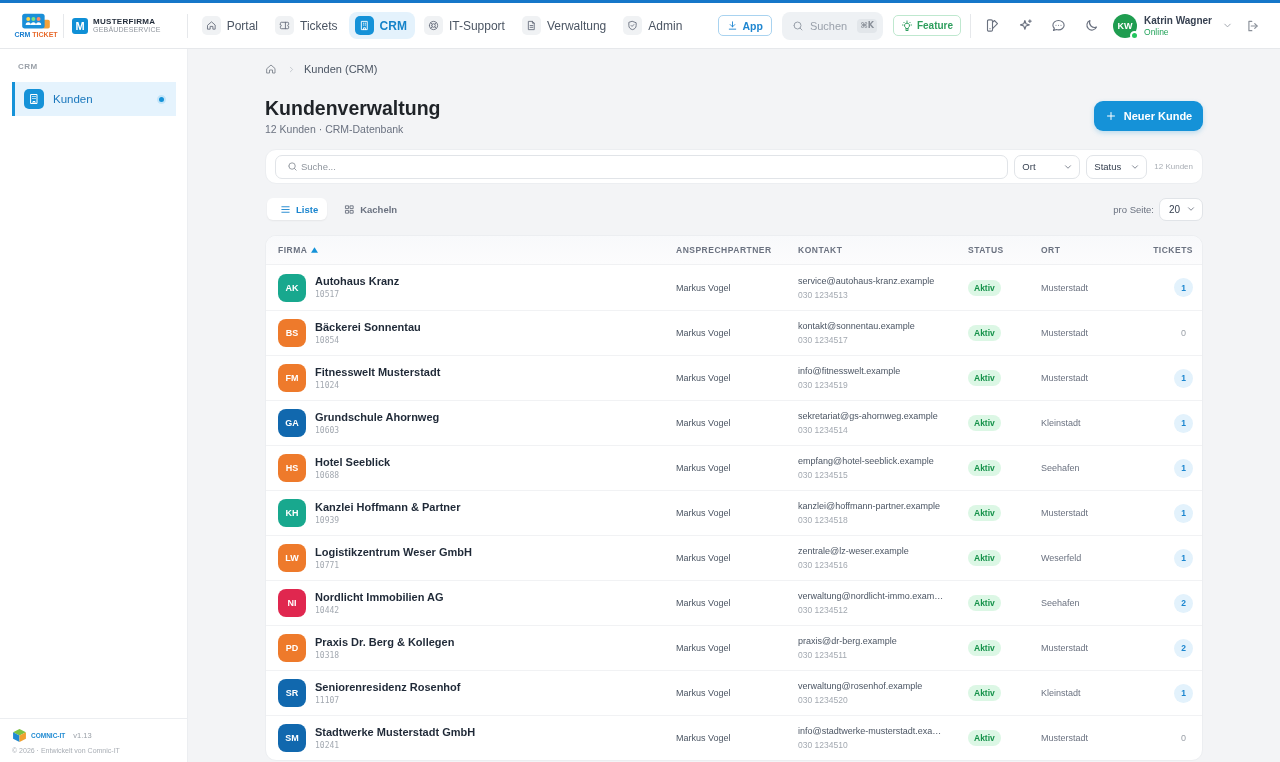  What do you see at coordinates (94, 99) in the screenshot?
I see `sidebar-item: Kunden` at bounding box center [94, 99].